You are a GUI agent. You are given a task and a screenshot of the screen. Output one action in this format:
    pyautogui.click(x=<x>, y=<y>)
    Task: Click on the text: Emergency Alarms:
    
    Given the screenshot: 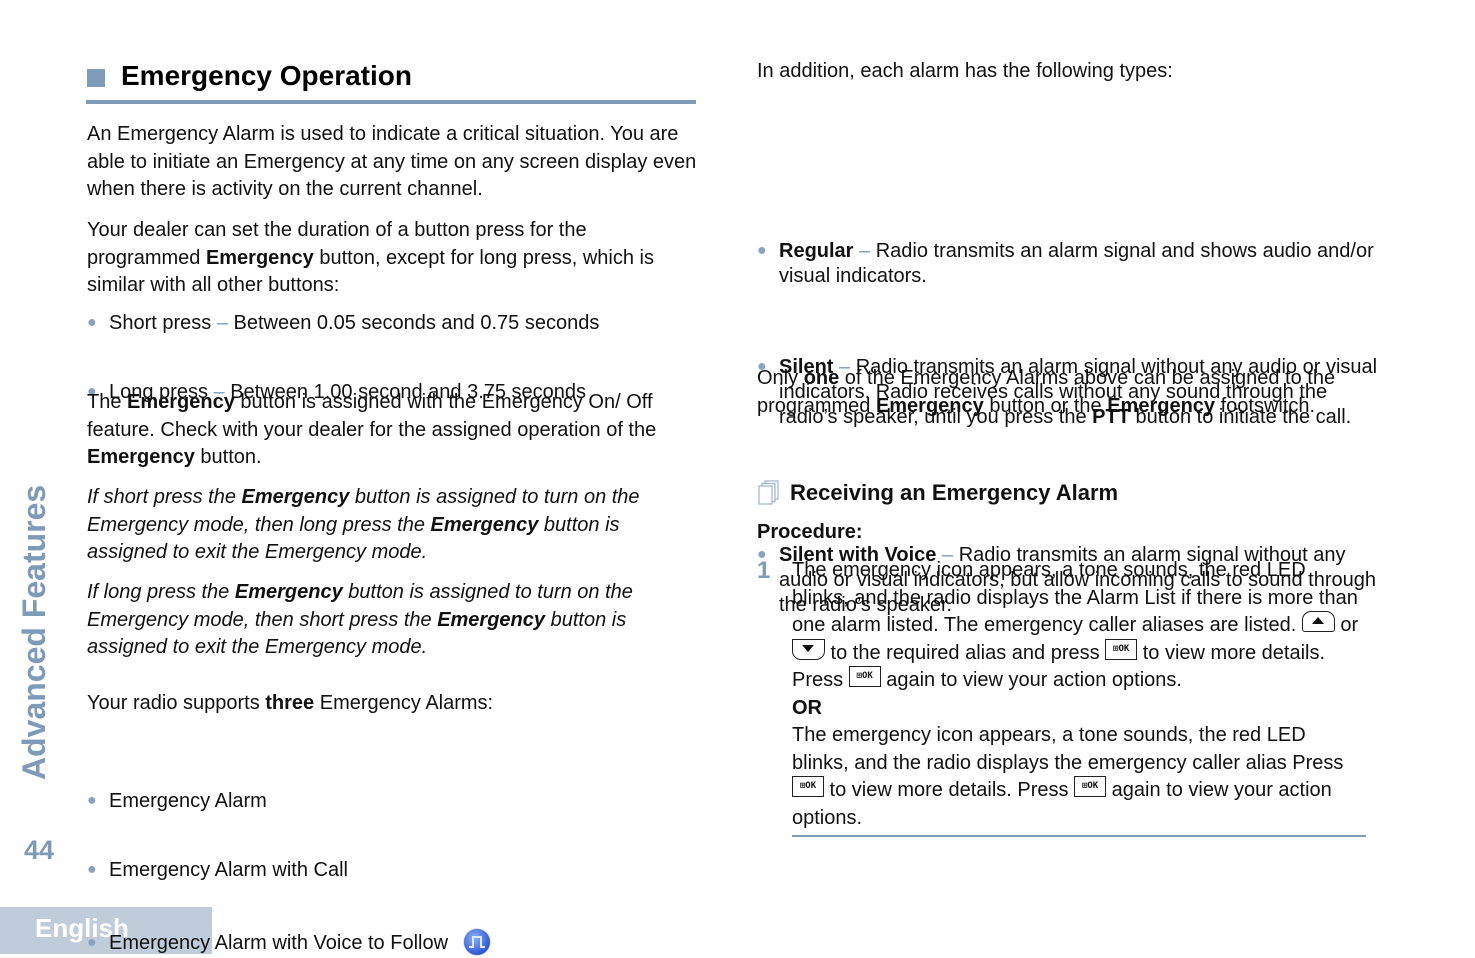 What is the action you would take?
    pyautogui.click(x=404, y=703)
    